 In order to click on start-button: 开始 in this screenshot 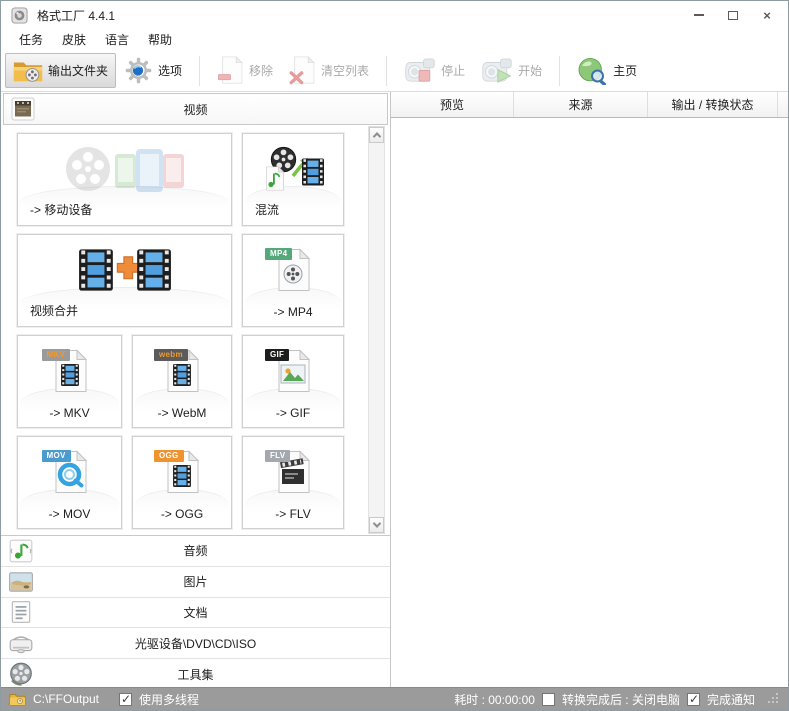, I will do `click(511, 70)`.